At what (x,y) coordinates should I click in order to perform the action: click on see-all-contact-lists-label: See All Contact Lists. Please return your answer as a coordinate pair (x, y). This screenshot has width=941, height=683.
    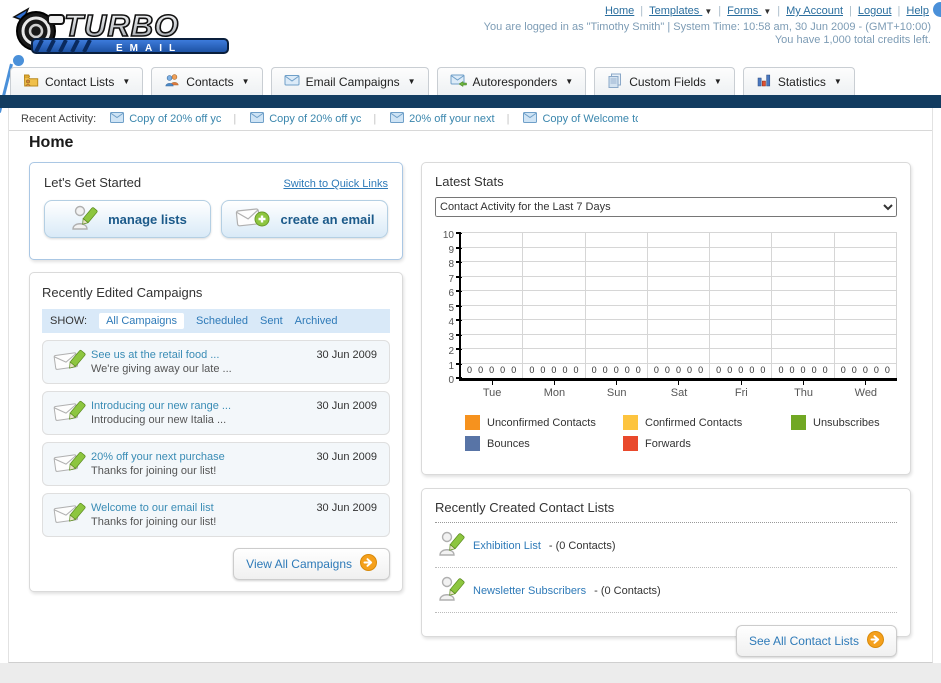
    Looking at the image, I should click on (803, 641).